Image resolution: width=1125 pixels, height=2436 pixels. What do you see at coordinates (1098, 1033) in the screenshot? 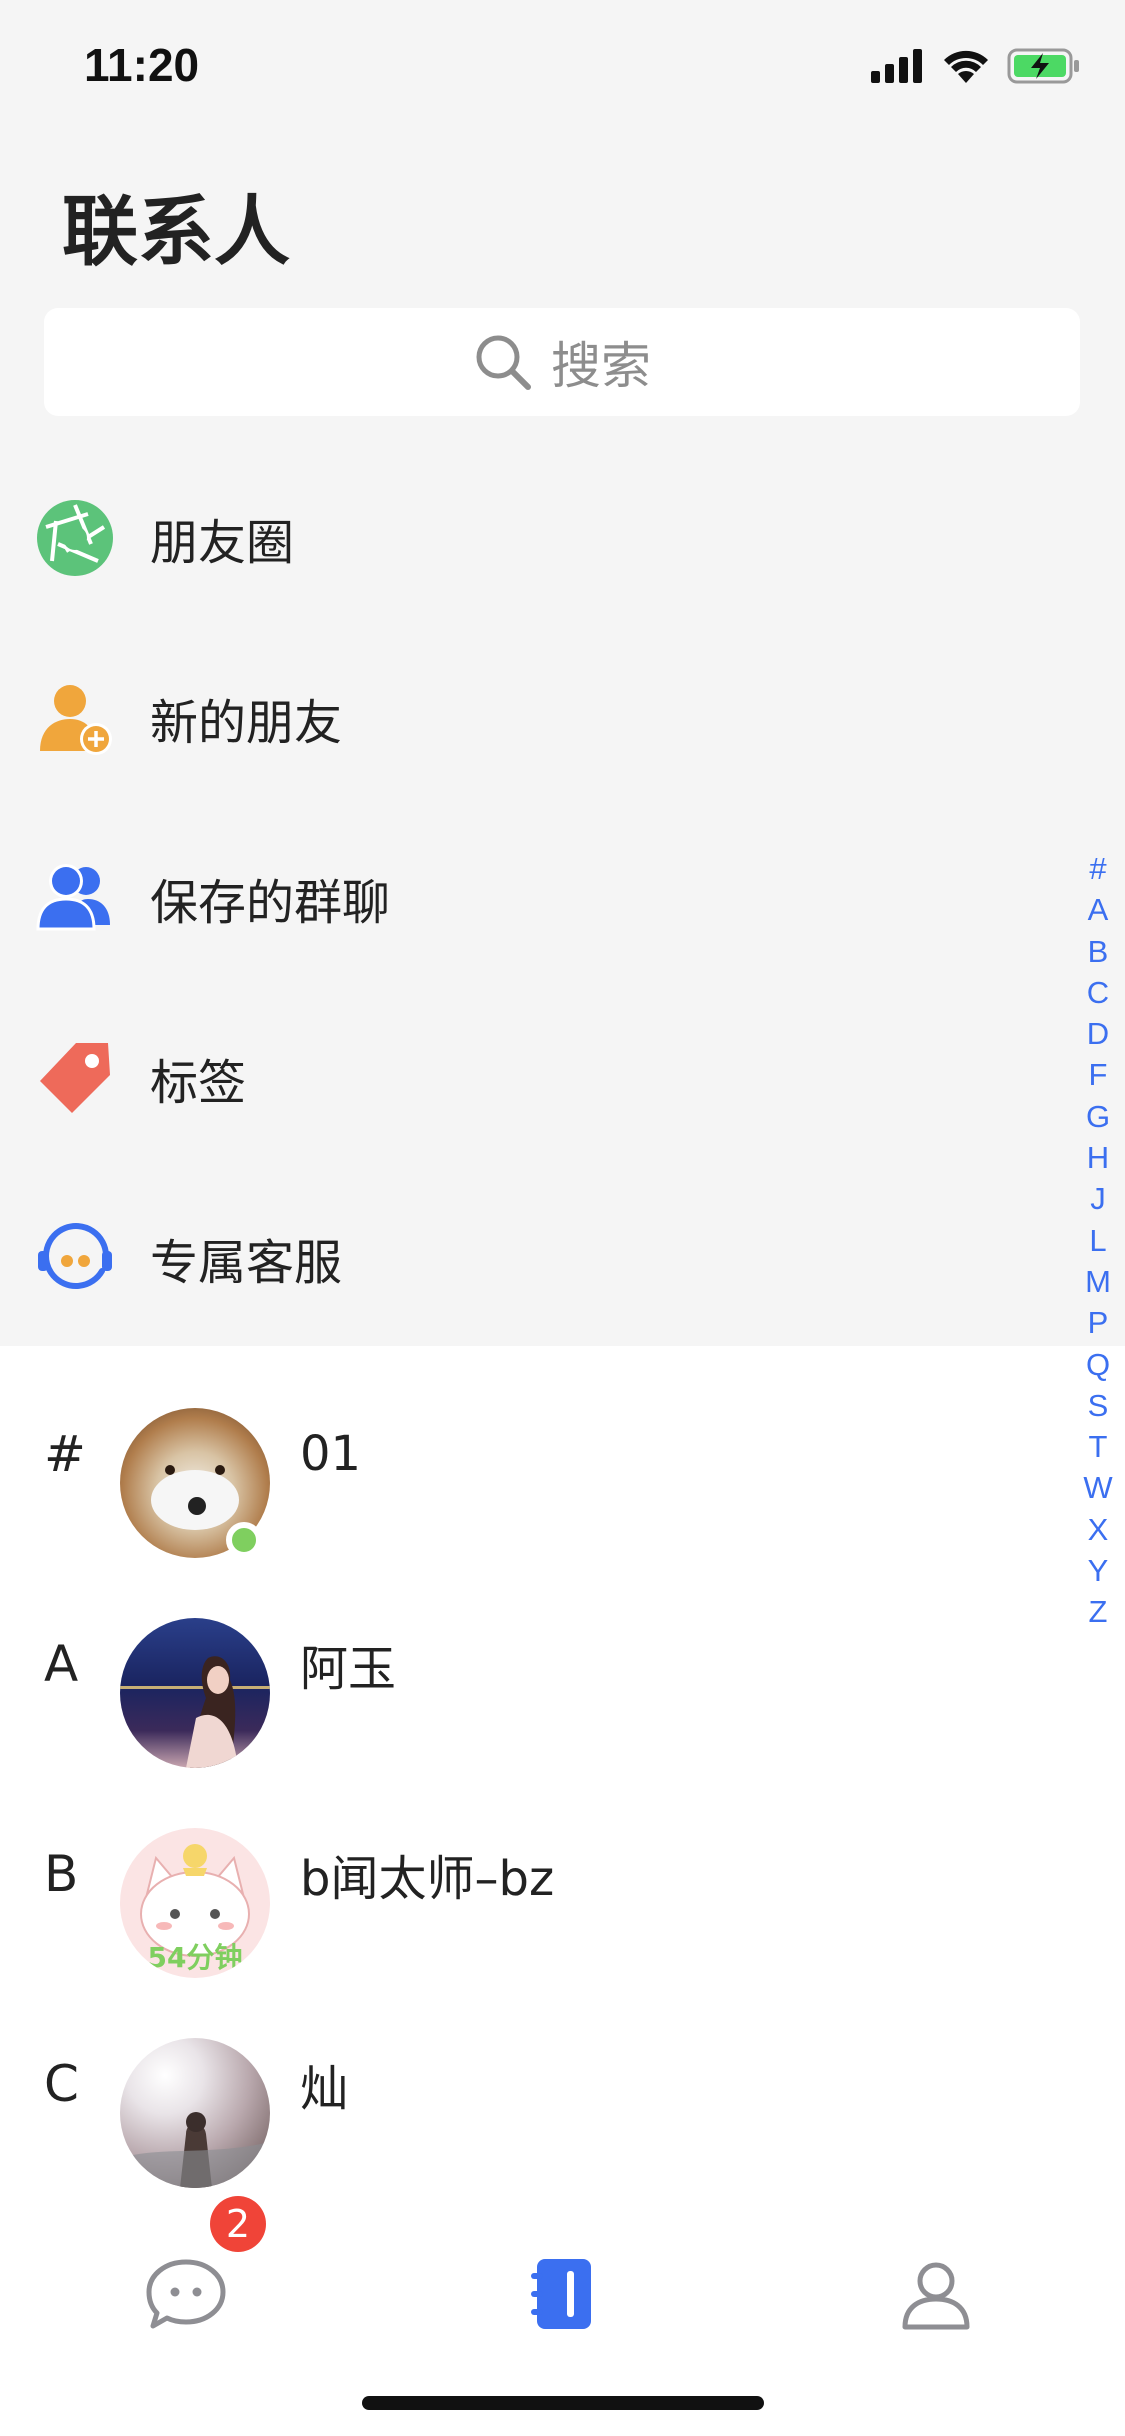
I see `index-letter: D` at bounding box center [1098, 1033].